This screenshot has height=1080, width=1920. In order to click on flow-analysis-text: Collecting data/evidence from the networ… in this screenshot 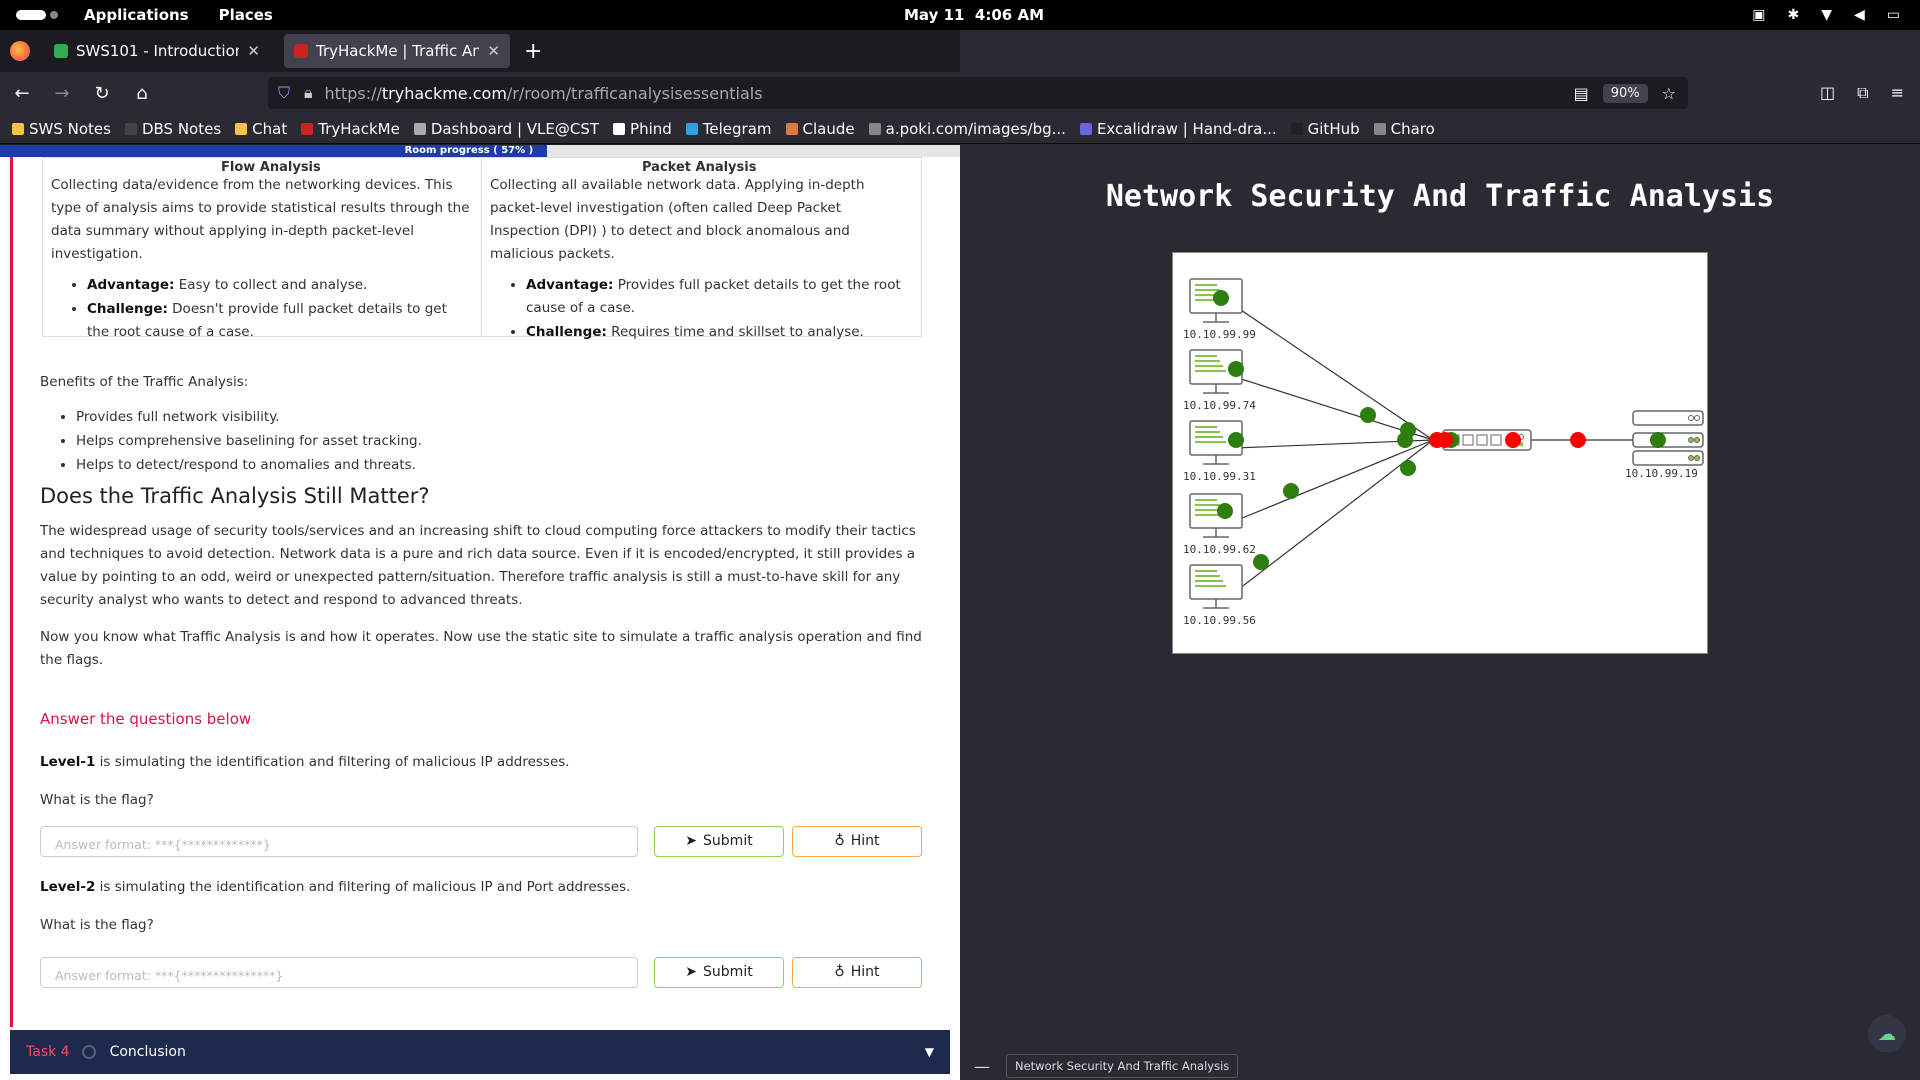, I will do `click(260, 219)`.